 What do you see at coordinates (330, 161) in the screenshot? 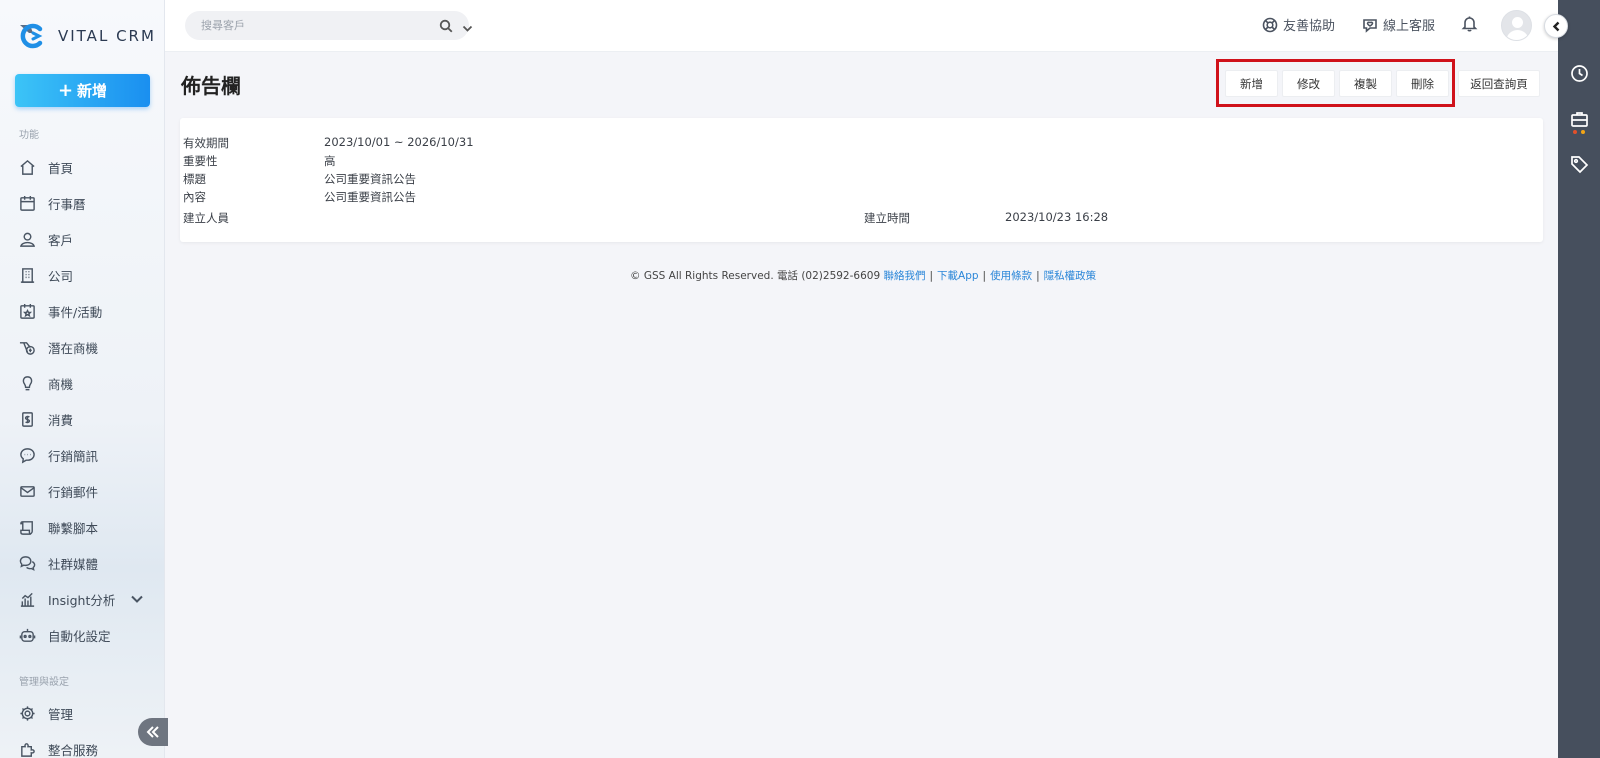
I see `importance-value: 高` at bounding box center [330, 161].